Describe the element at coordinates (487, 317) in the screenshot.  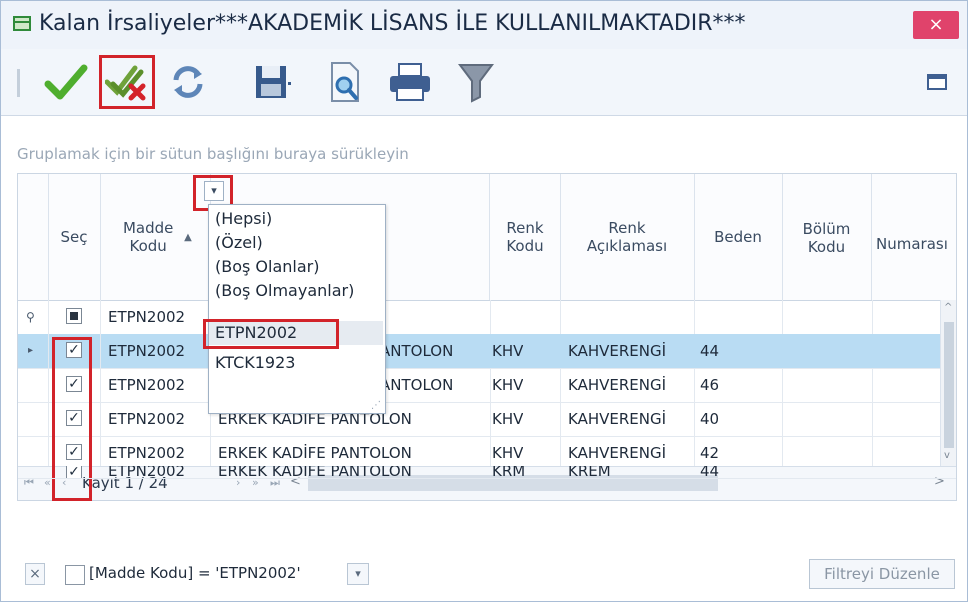
I see `auto-filter-row: ⚲ ETPN2002` at that location.